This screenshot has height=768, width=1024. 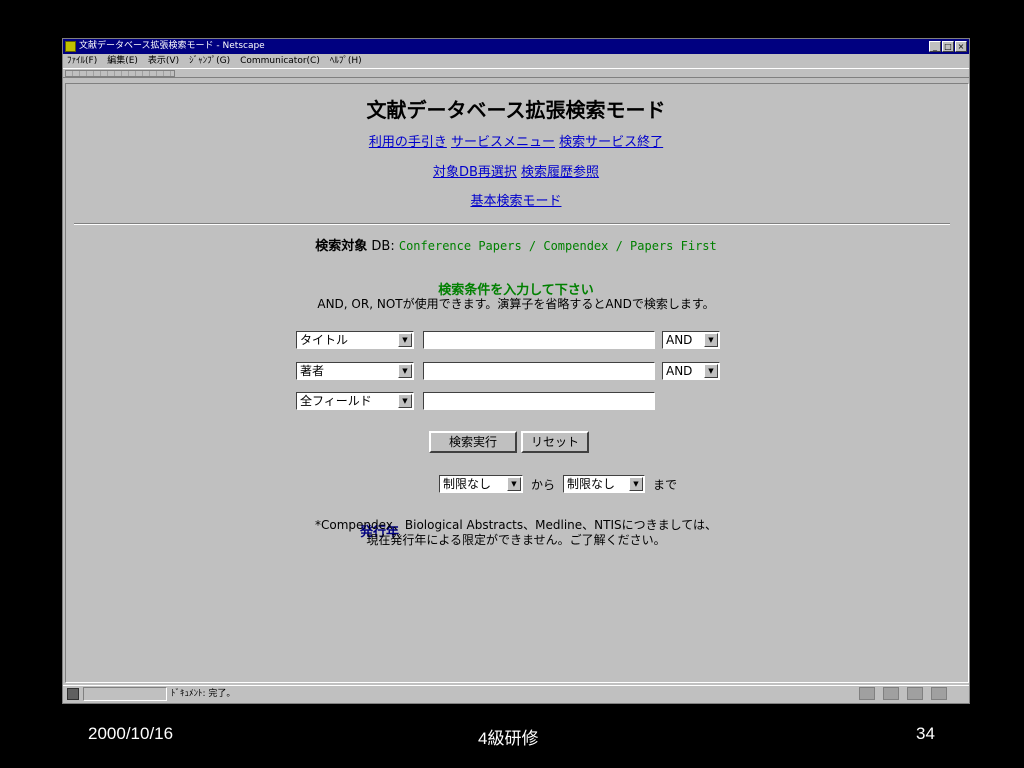 I want to click on title-bar: 文献データベース拡張検索モード - Netscape _ □ ×, so click(x=516, y=46).